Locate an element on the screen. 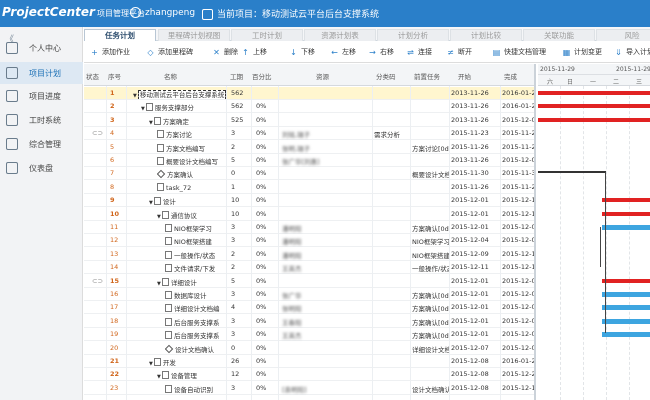 This screenshot has width=650, height=400. row-name: 概要设计文档编写 is located at coordinates (192, 161).